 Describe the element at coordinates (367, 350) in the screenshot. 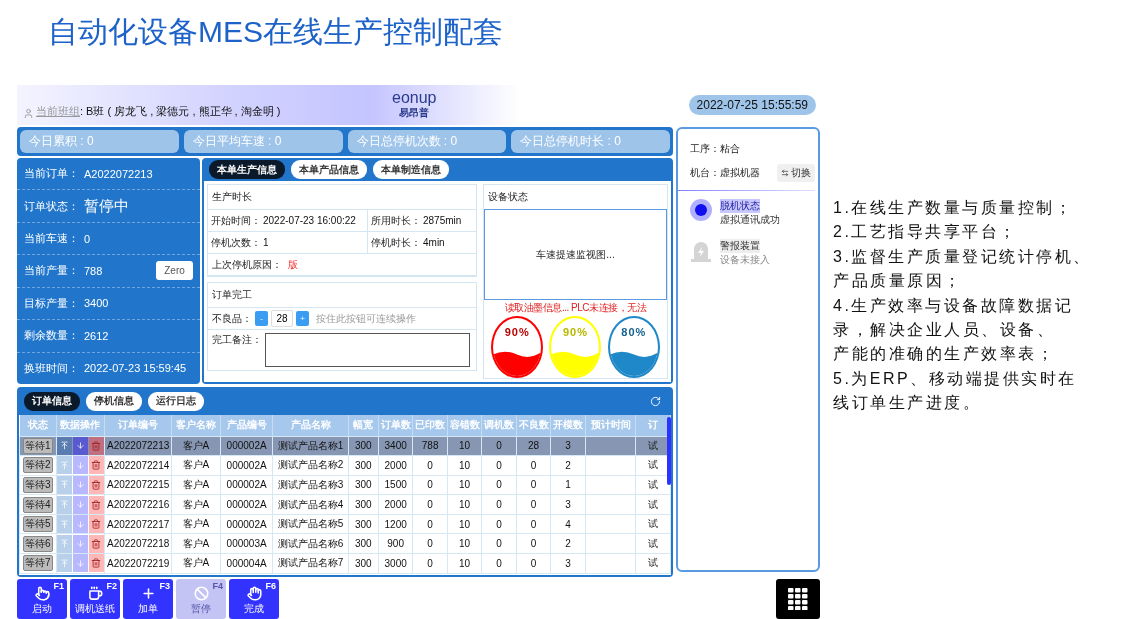

I see `remark-field` at that location.